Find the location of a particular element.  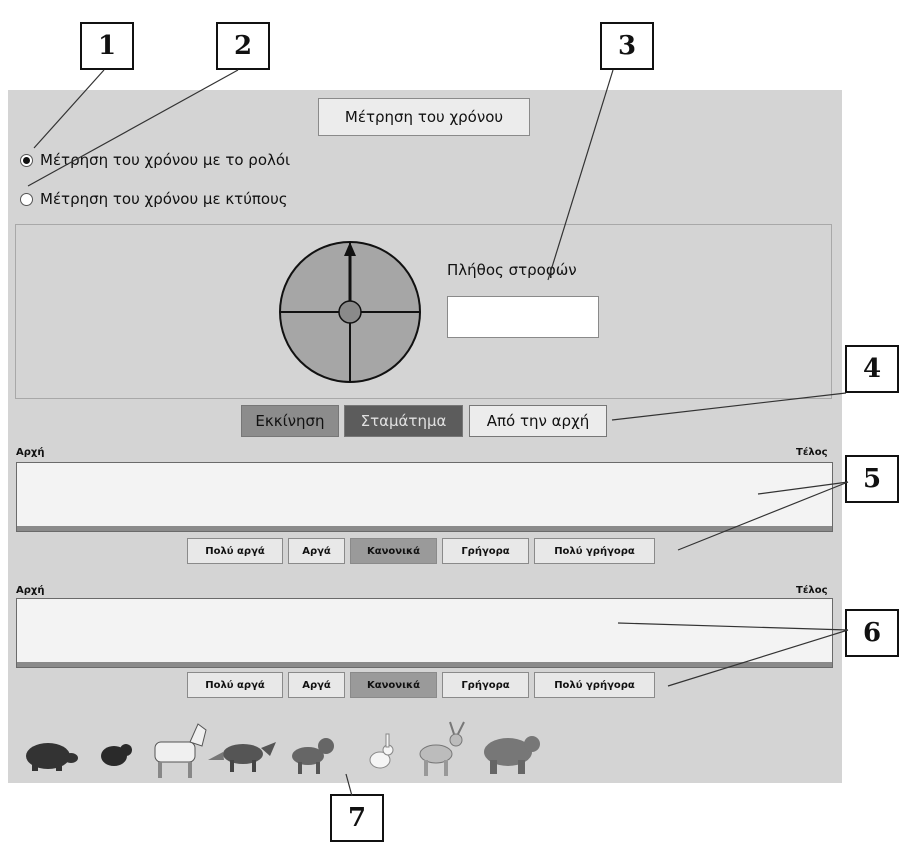

radio-selected-icon is located at coordinates (26, 160).